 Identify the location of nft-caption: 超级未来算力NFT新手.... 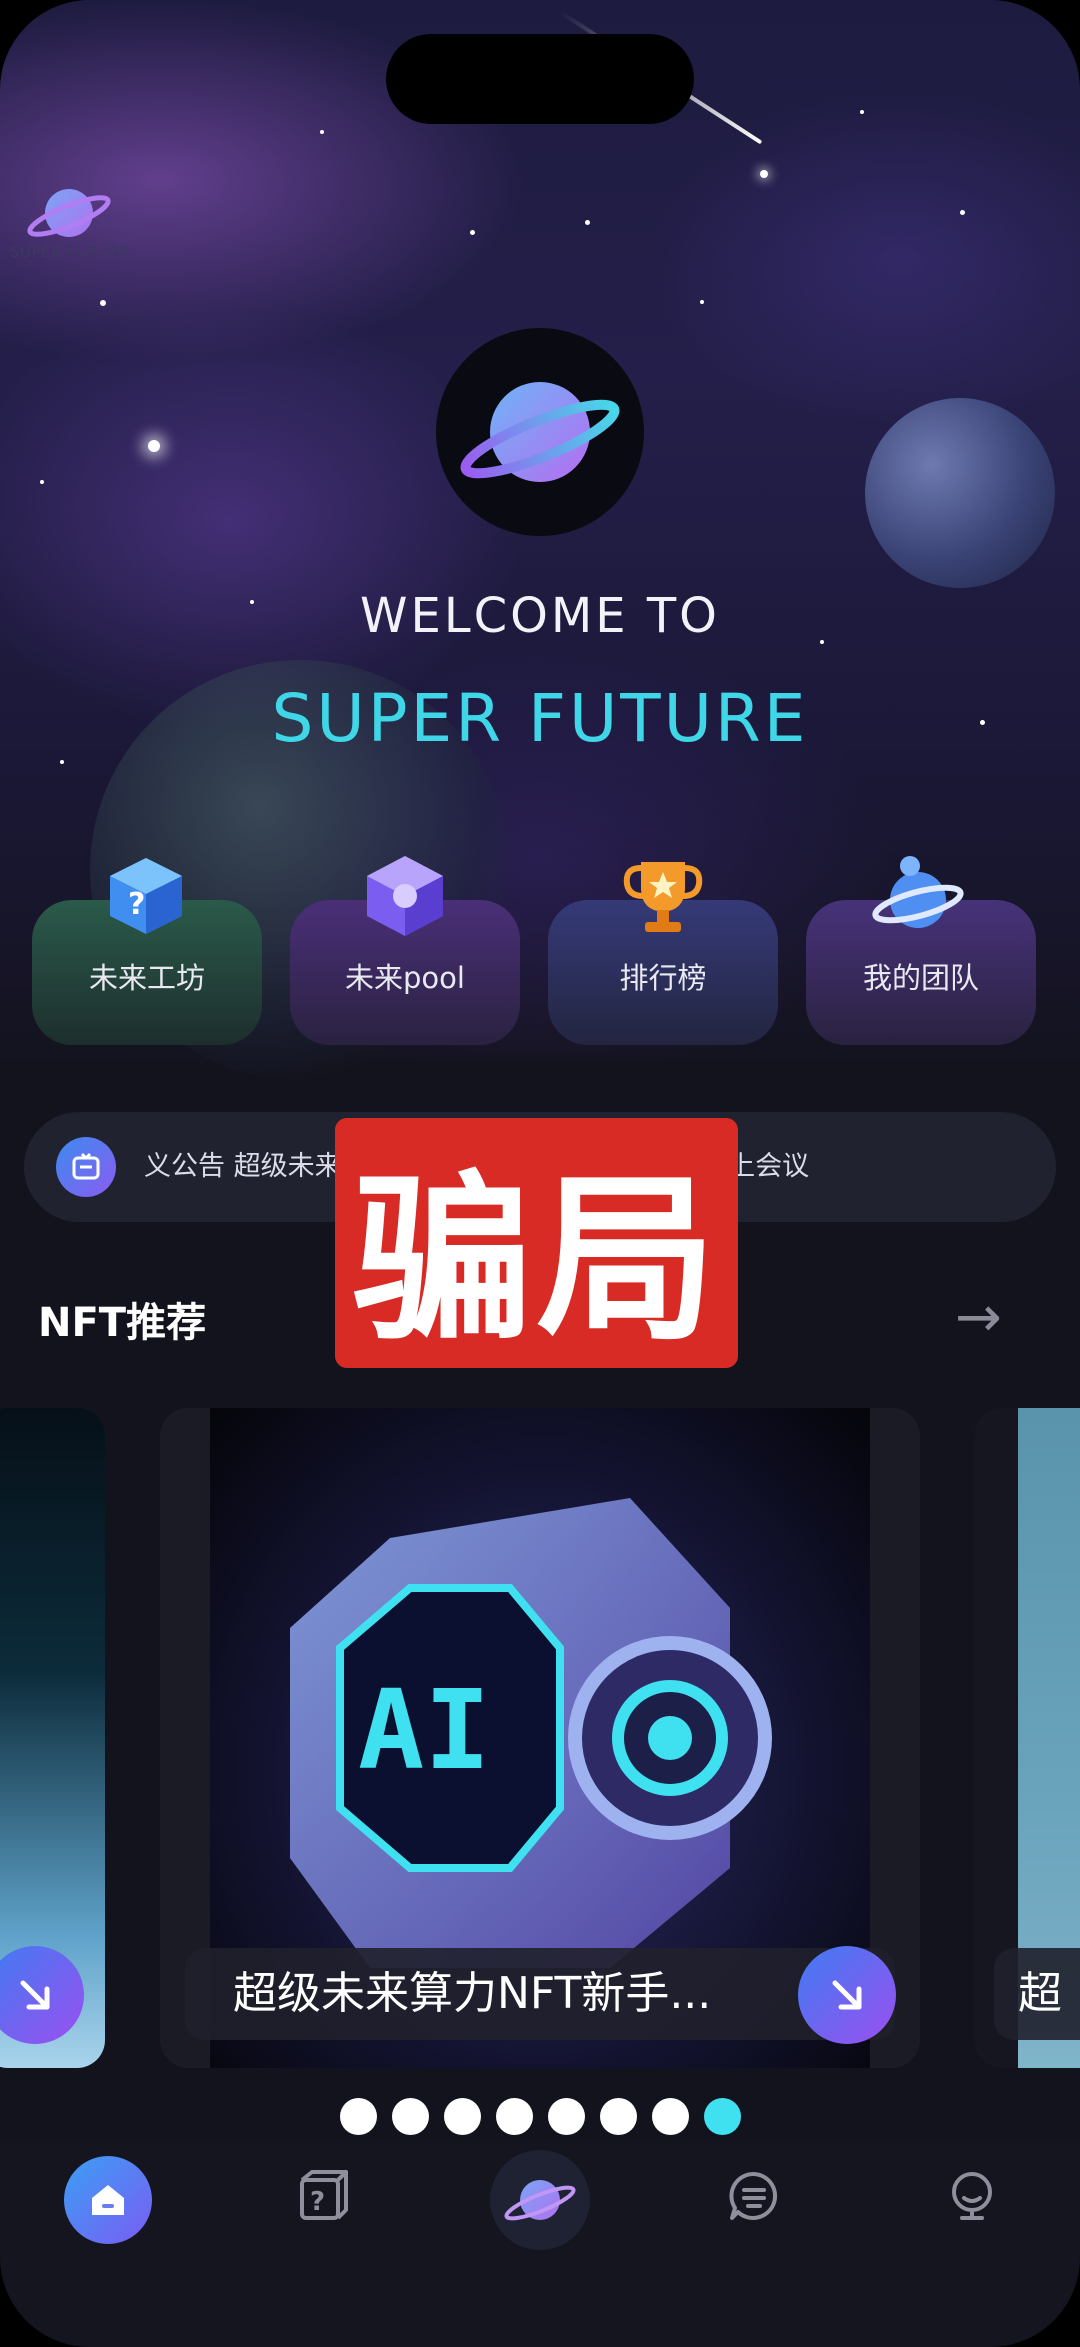
(540, 1994).